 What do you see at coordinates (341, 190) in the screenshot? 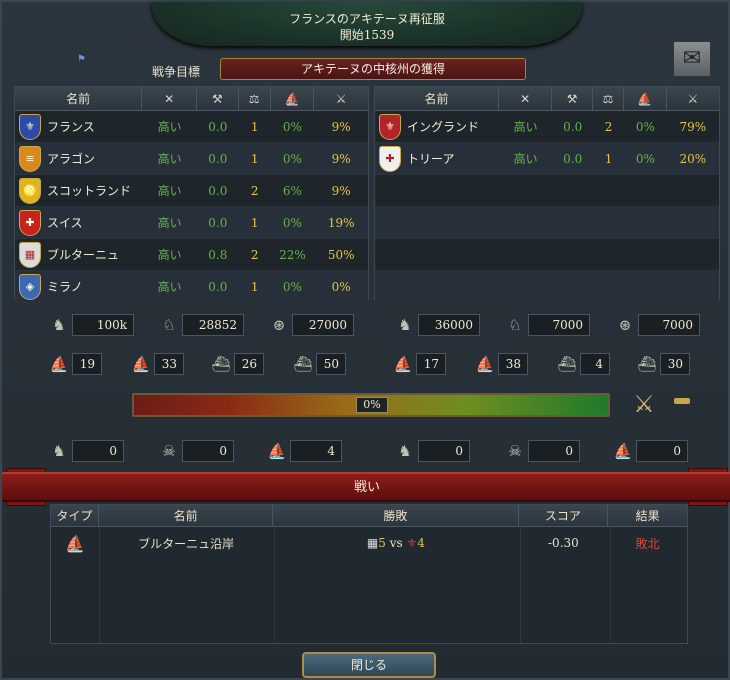
I see `contribution: 9%` at bounding box center [341, 190].